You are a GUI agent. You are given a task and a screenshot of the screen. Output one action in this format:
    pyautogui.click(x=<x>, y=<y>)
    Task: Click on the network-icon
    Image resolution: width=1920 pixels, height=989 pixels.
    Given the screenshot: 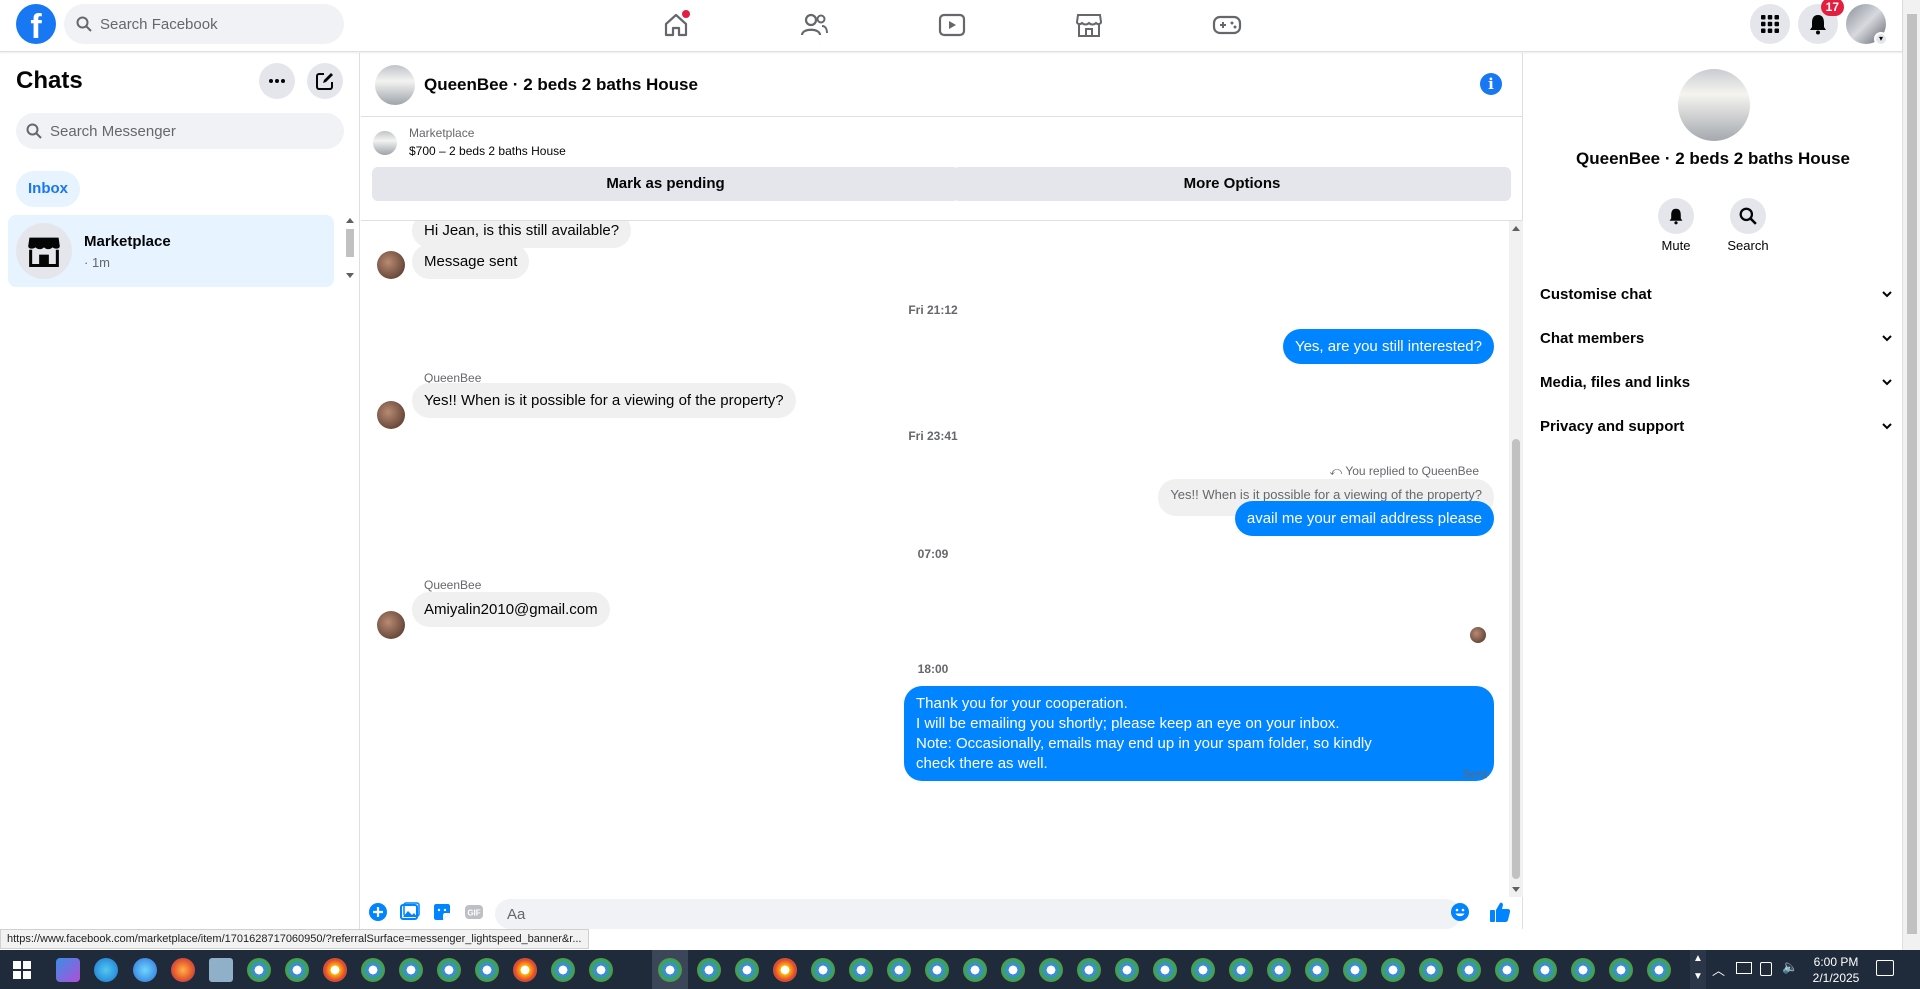 What is the action you would take?
    pyautogui.click(x=1744, y=968)
    